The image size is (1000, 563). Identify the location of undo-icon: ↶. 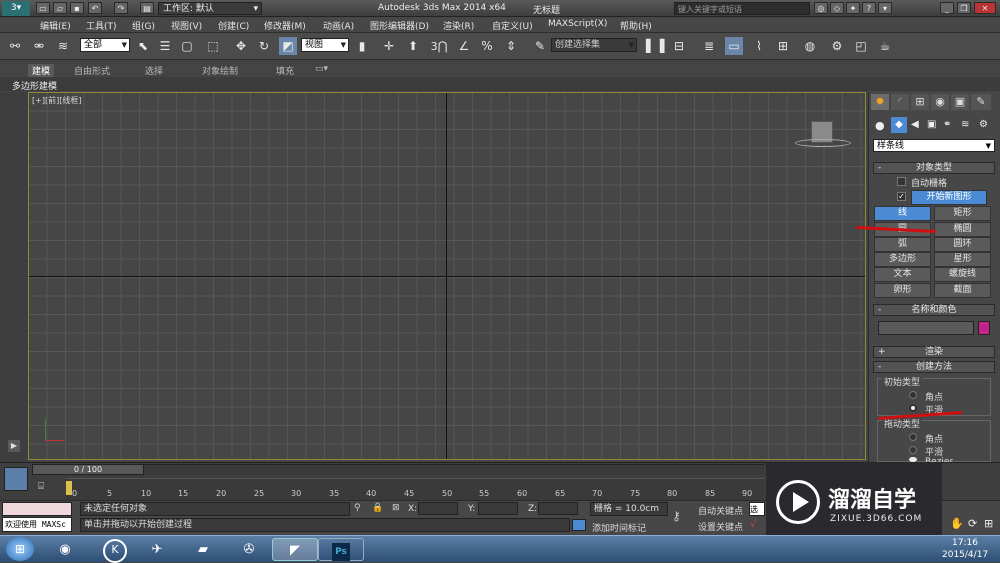
(95, 8).